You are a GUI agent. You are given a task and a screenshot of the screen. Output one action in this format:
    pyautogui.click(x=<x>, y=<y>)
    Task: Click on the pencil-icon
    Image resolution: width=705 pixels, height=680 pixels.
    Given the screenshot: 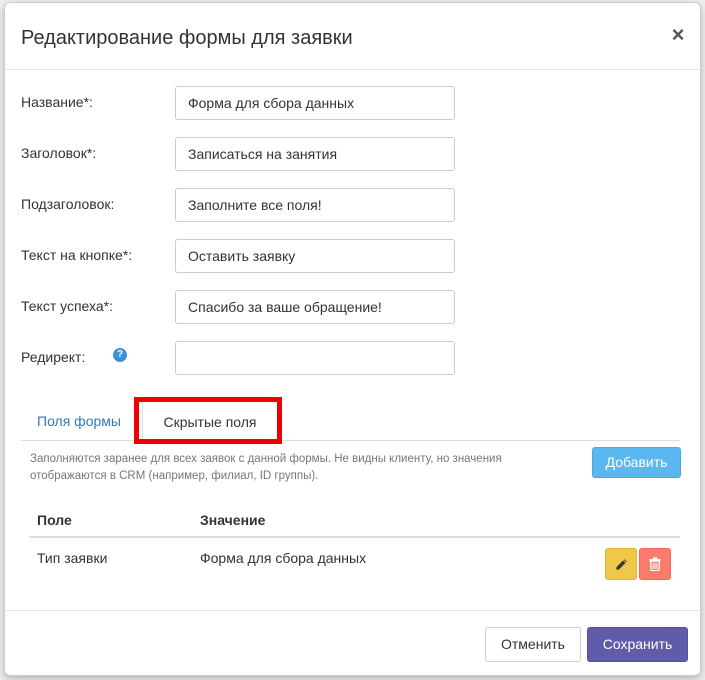 What is the action you would take?
    pyautogui.click(x=621, y=564)
    